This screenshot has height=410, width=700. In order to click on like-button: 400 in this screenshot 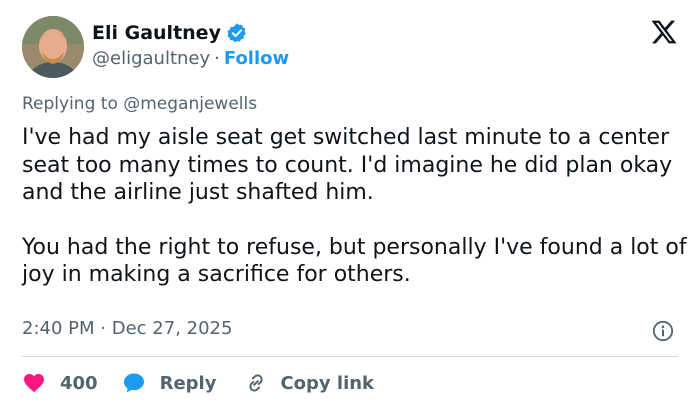, I will do `click(60, 383)`.